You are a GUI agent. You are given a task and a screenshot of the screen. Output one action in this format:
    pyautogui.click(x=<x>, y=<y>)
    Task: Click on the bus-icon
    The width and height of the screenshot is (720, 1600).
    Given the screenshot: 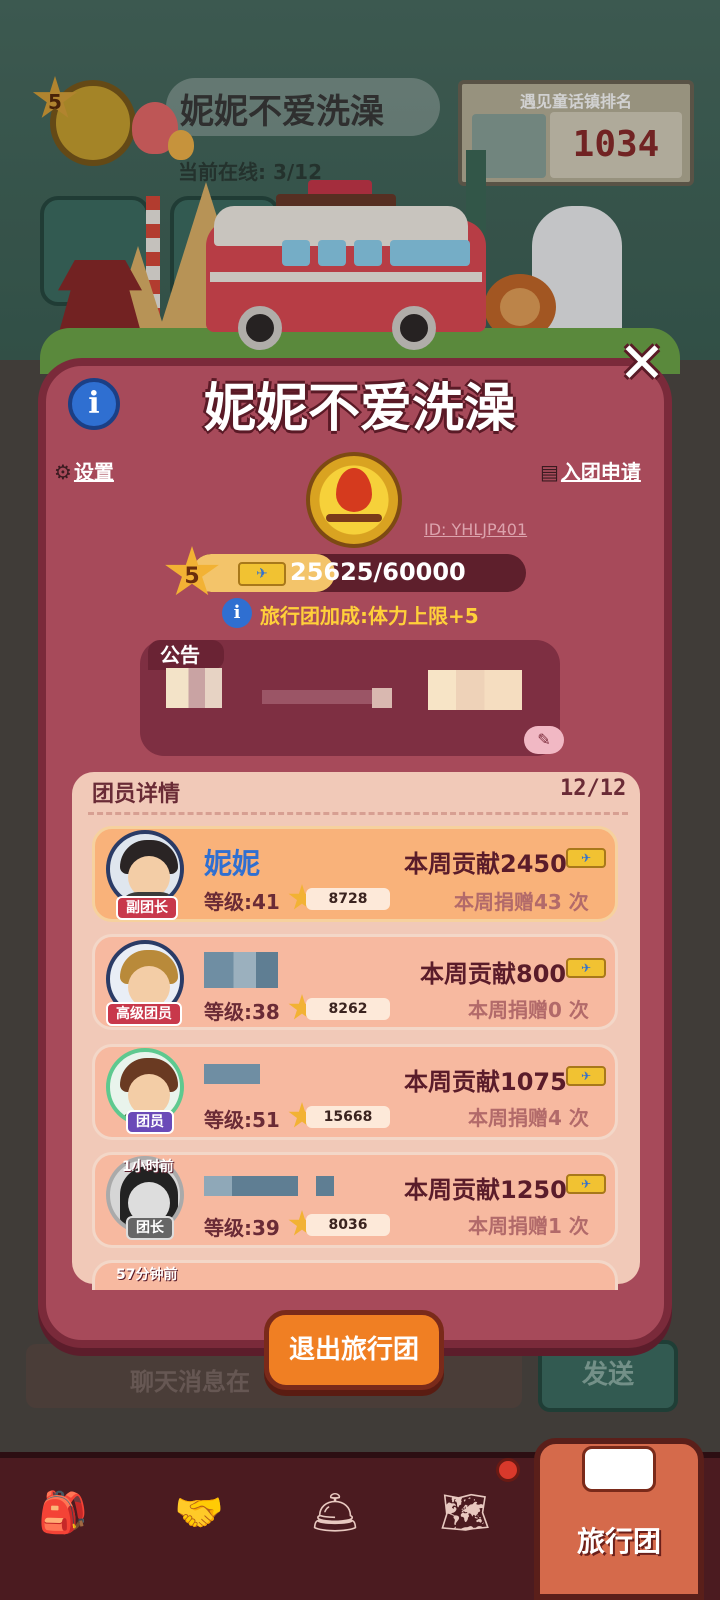 What is the action you would take?
    pyautogui.click(x=619, y=1469)
    